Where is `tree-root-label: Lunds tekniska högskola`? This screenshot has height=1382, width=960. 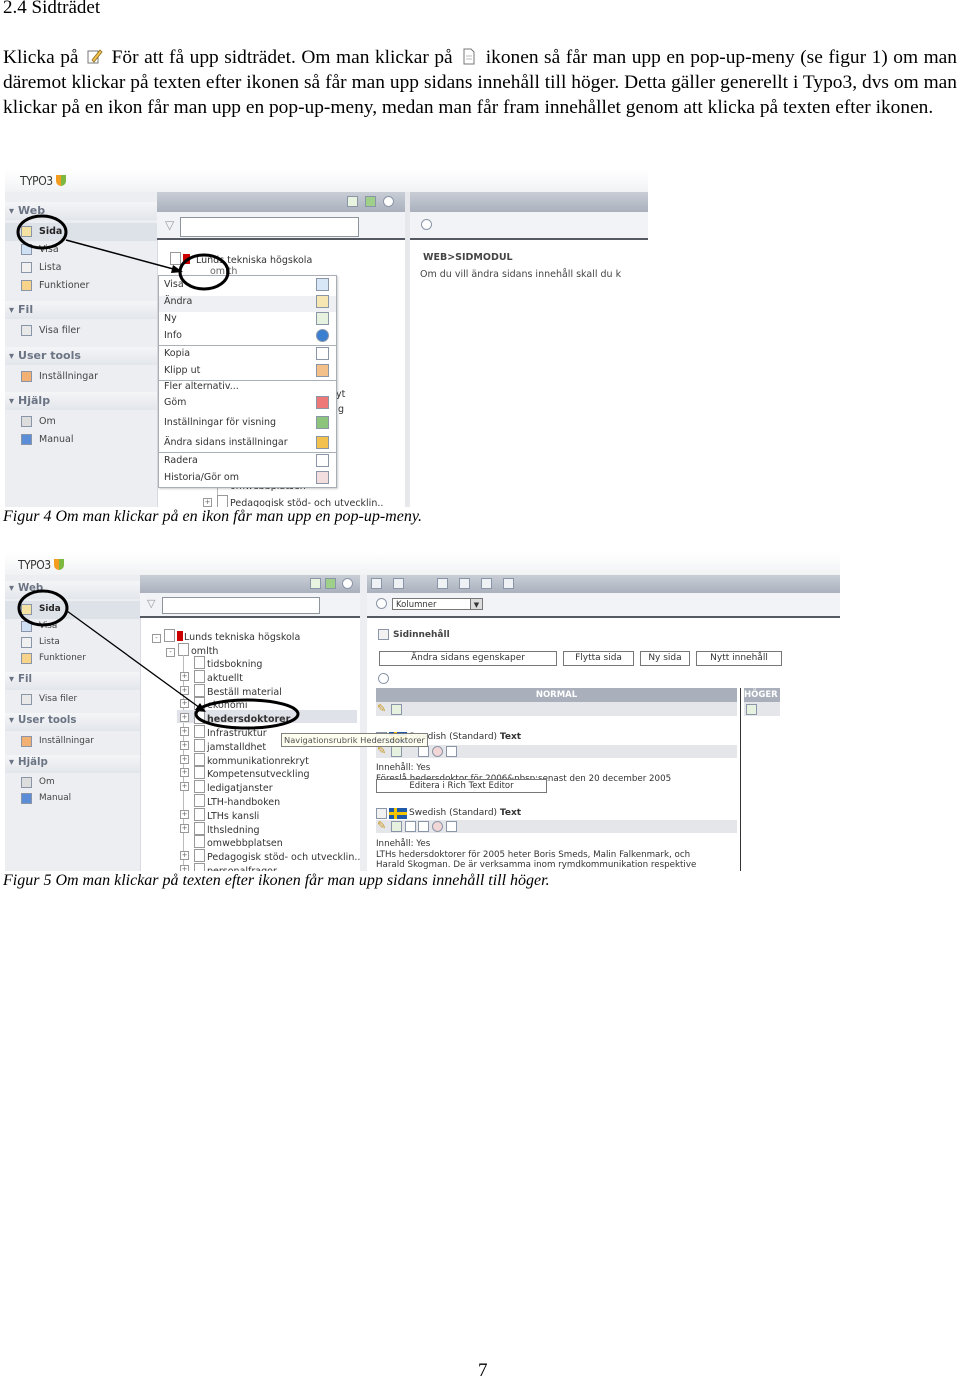
tree-root-label: Lunds tekniska högskola is located at coordinates (242, 637).